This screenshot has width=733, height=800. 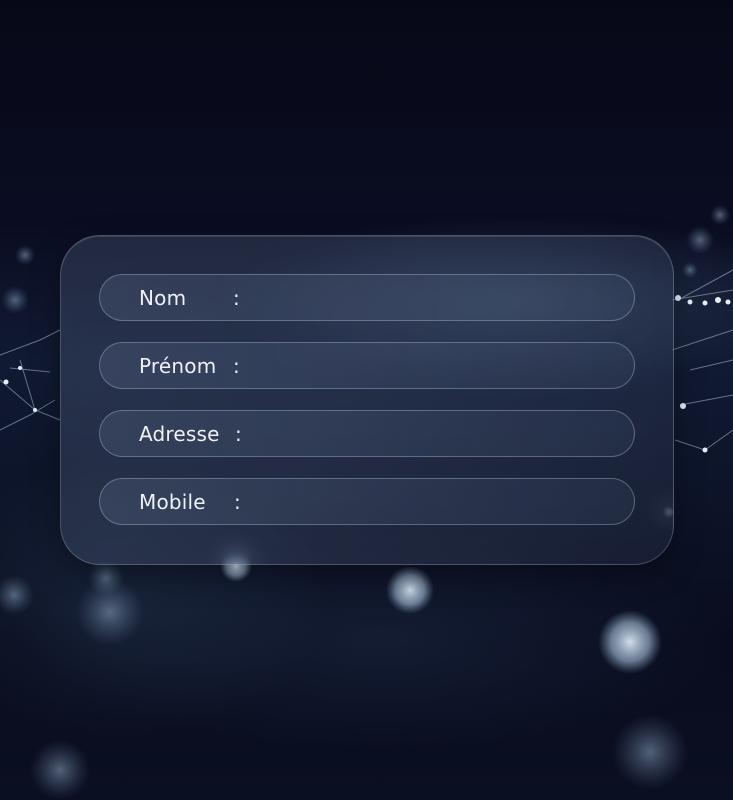 What do you see at coordinates (367, 297) in the screenshot?
I see `nom-field: Nom :` at bounding box center [367, 297].